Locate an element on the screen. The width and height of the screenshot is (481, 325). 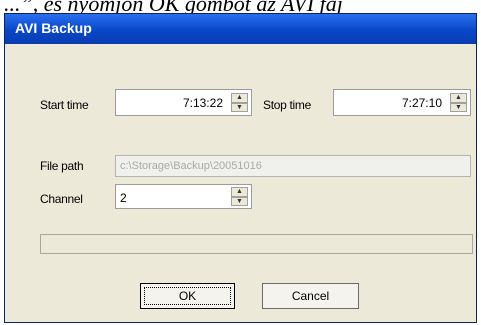
start-time-spinner: 7:13:22 ▲ ▼ is located at coordinates (183, 102).